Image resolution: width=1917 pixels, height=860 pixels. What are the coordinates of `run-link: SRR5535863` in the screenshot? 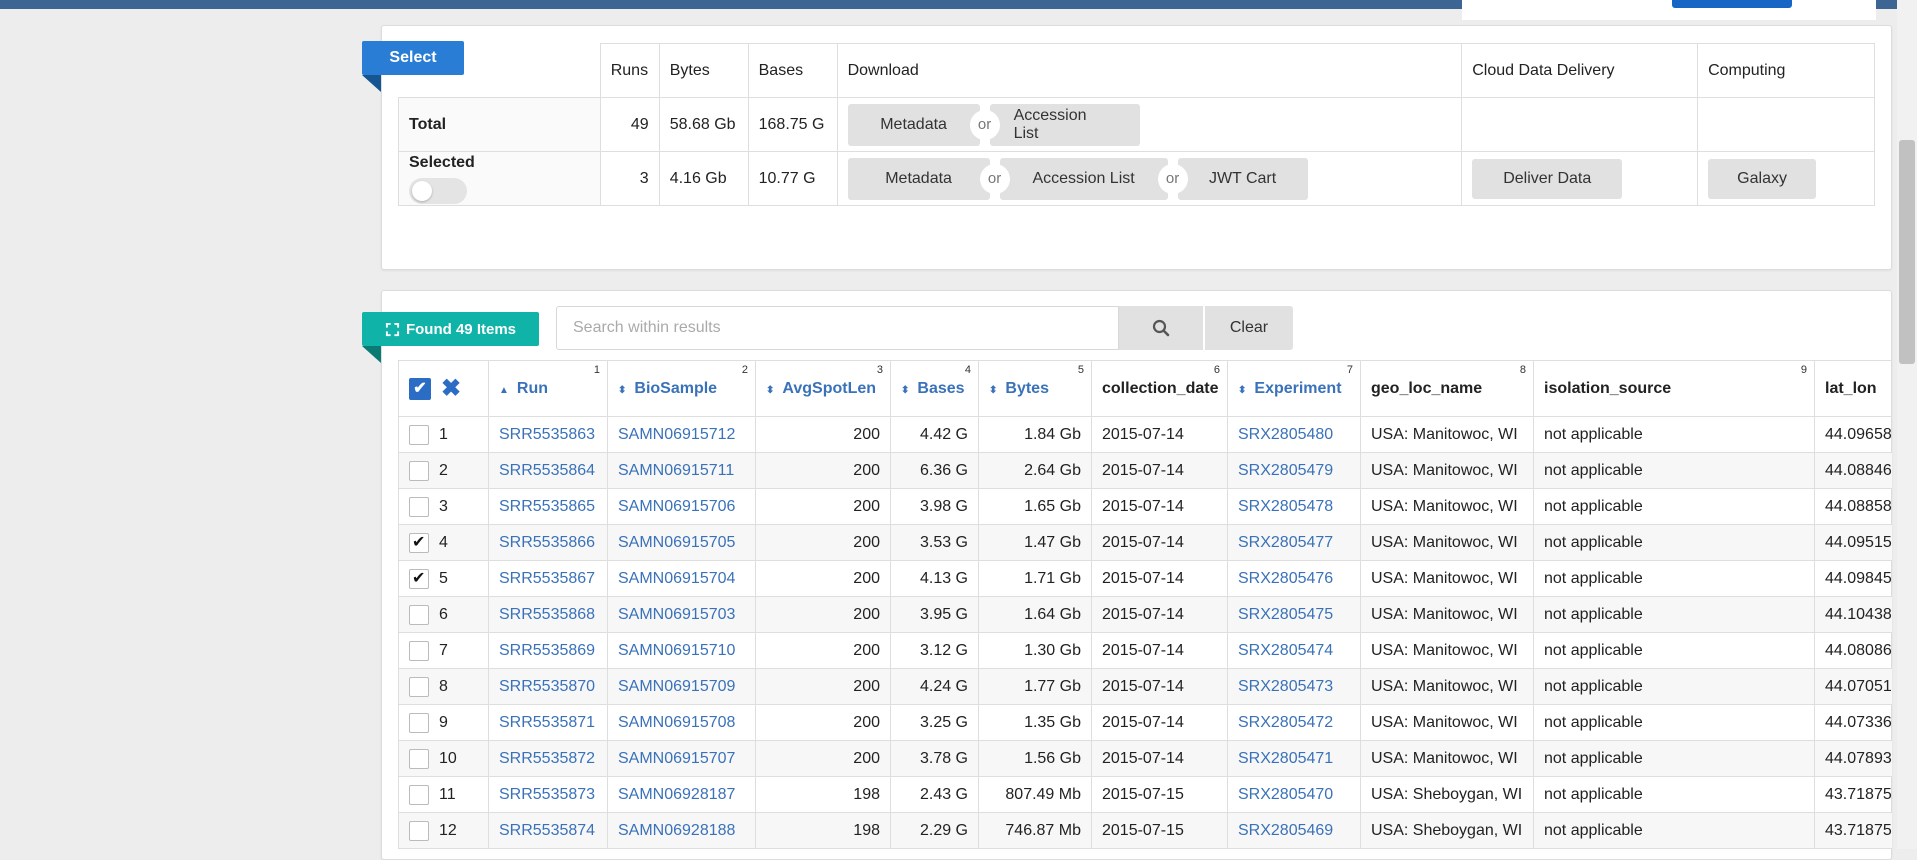 It's located at (548, 434).